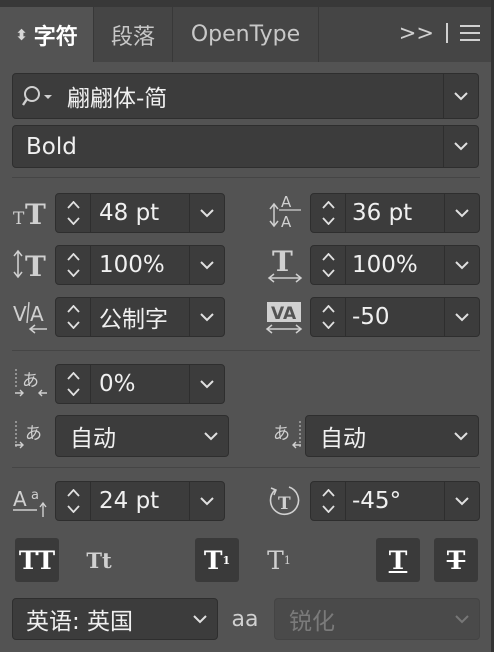  What do you see at coordinates (328, 317) in the screenshot?
I see `tracking-stepper` at bounding box center [328, 317].